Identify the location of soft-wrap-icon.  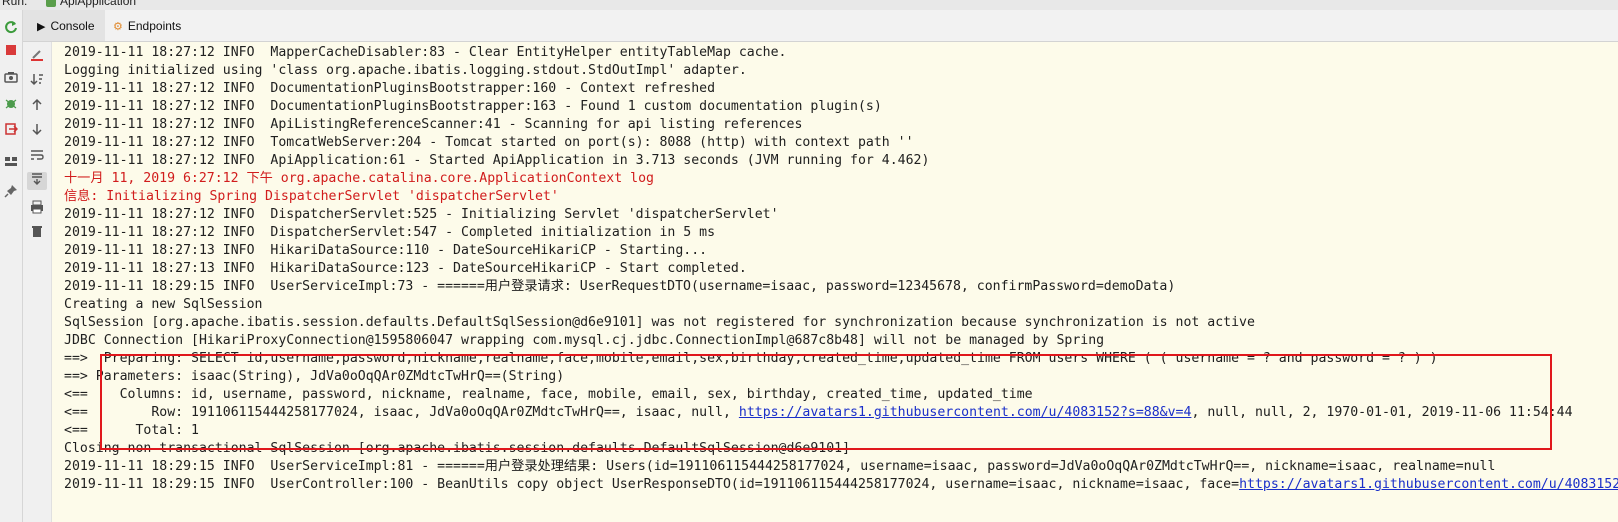
(37, 156).